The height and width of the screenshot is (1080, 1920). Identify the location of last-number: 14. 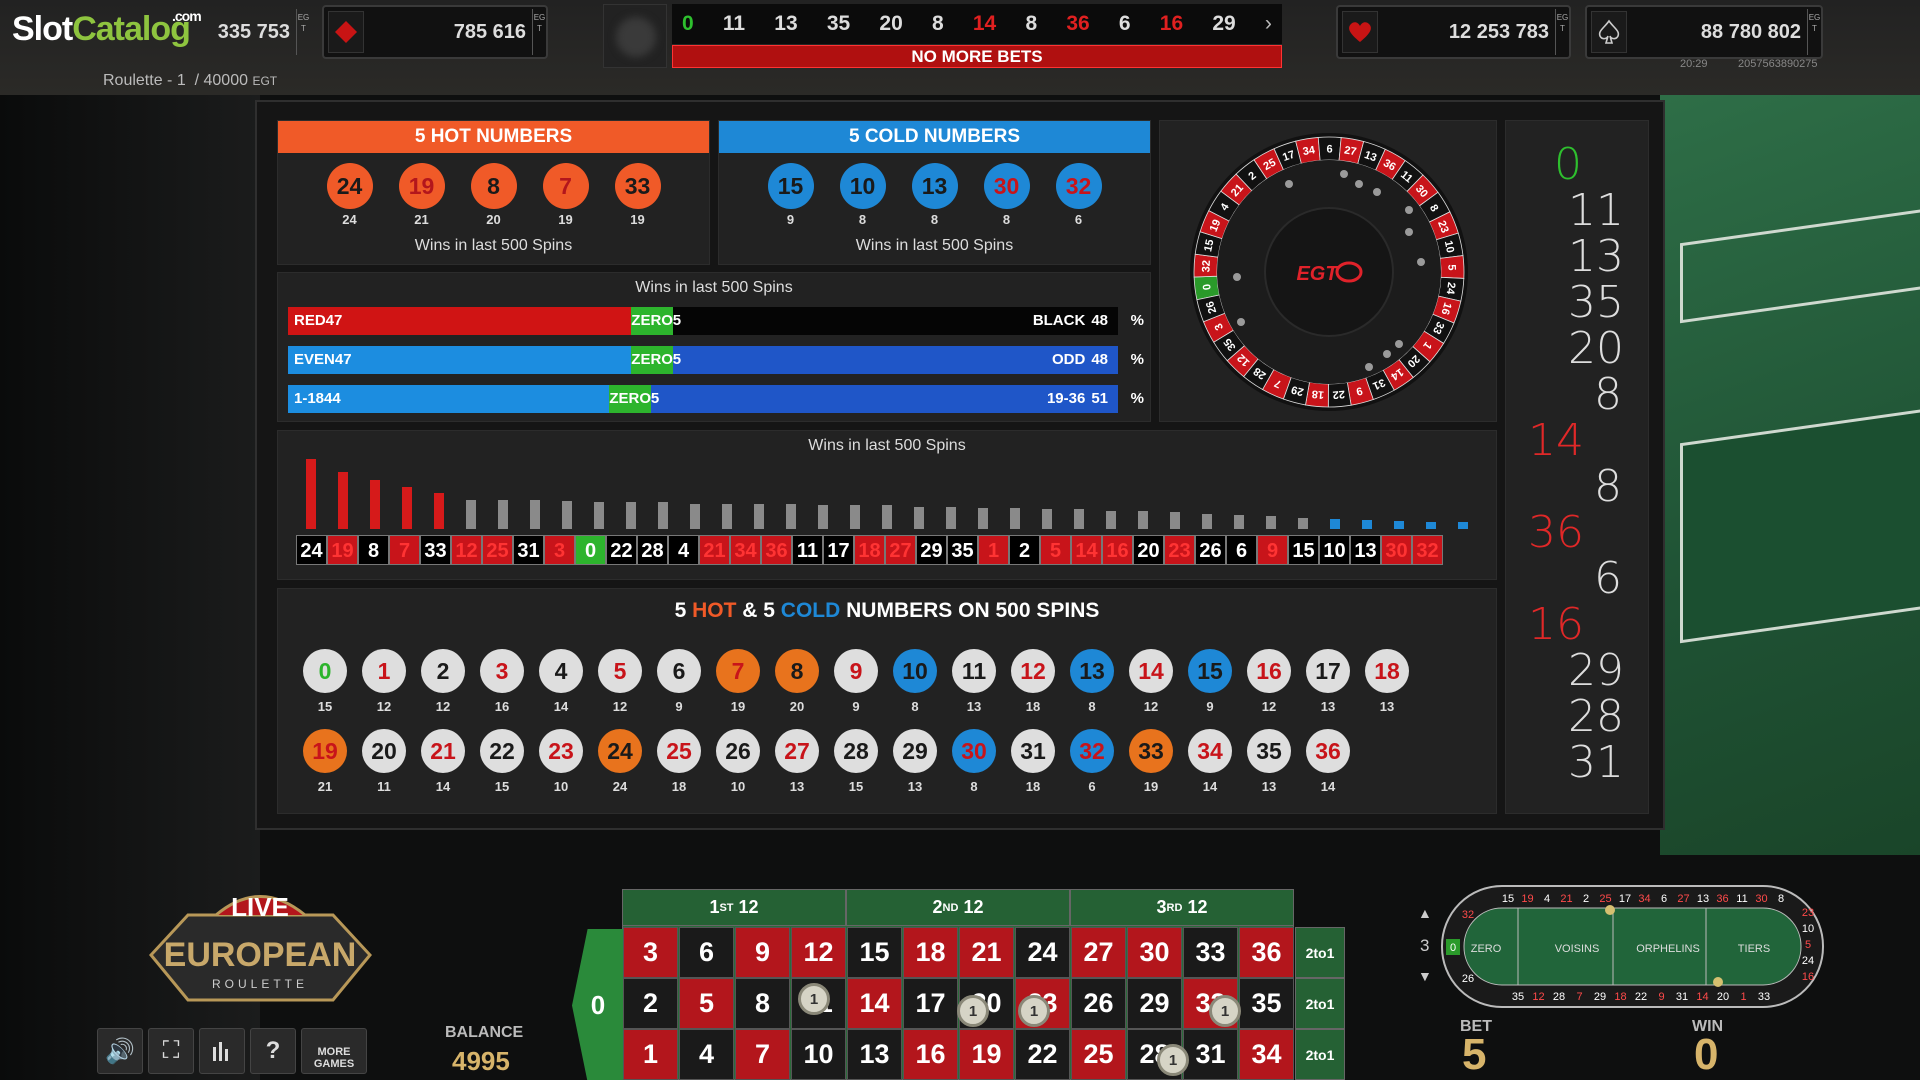
(984, 23).